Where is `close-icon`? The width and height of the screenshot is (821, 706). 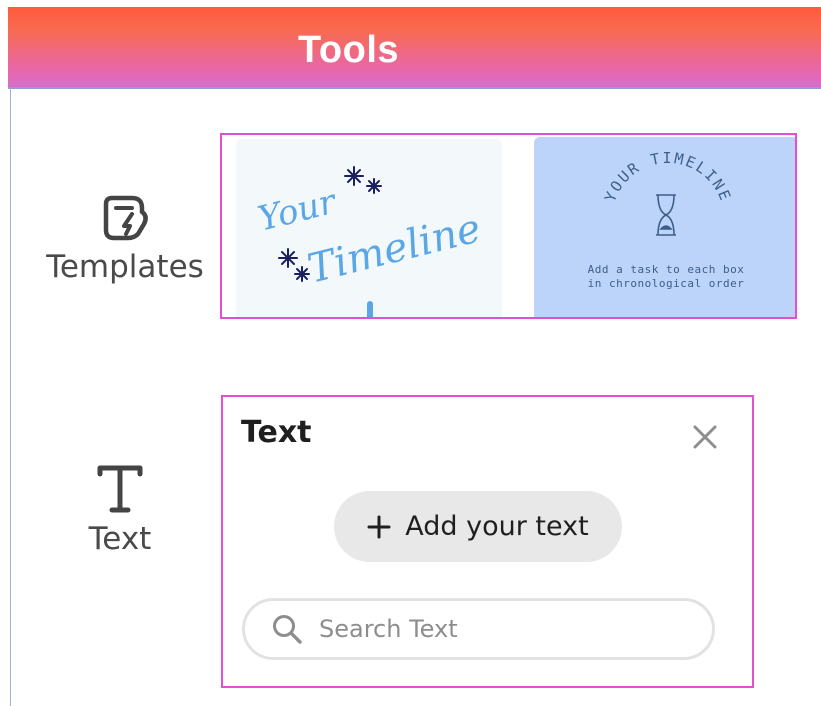
close-icon is located at coordinates (705, 437).